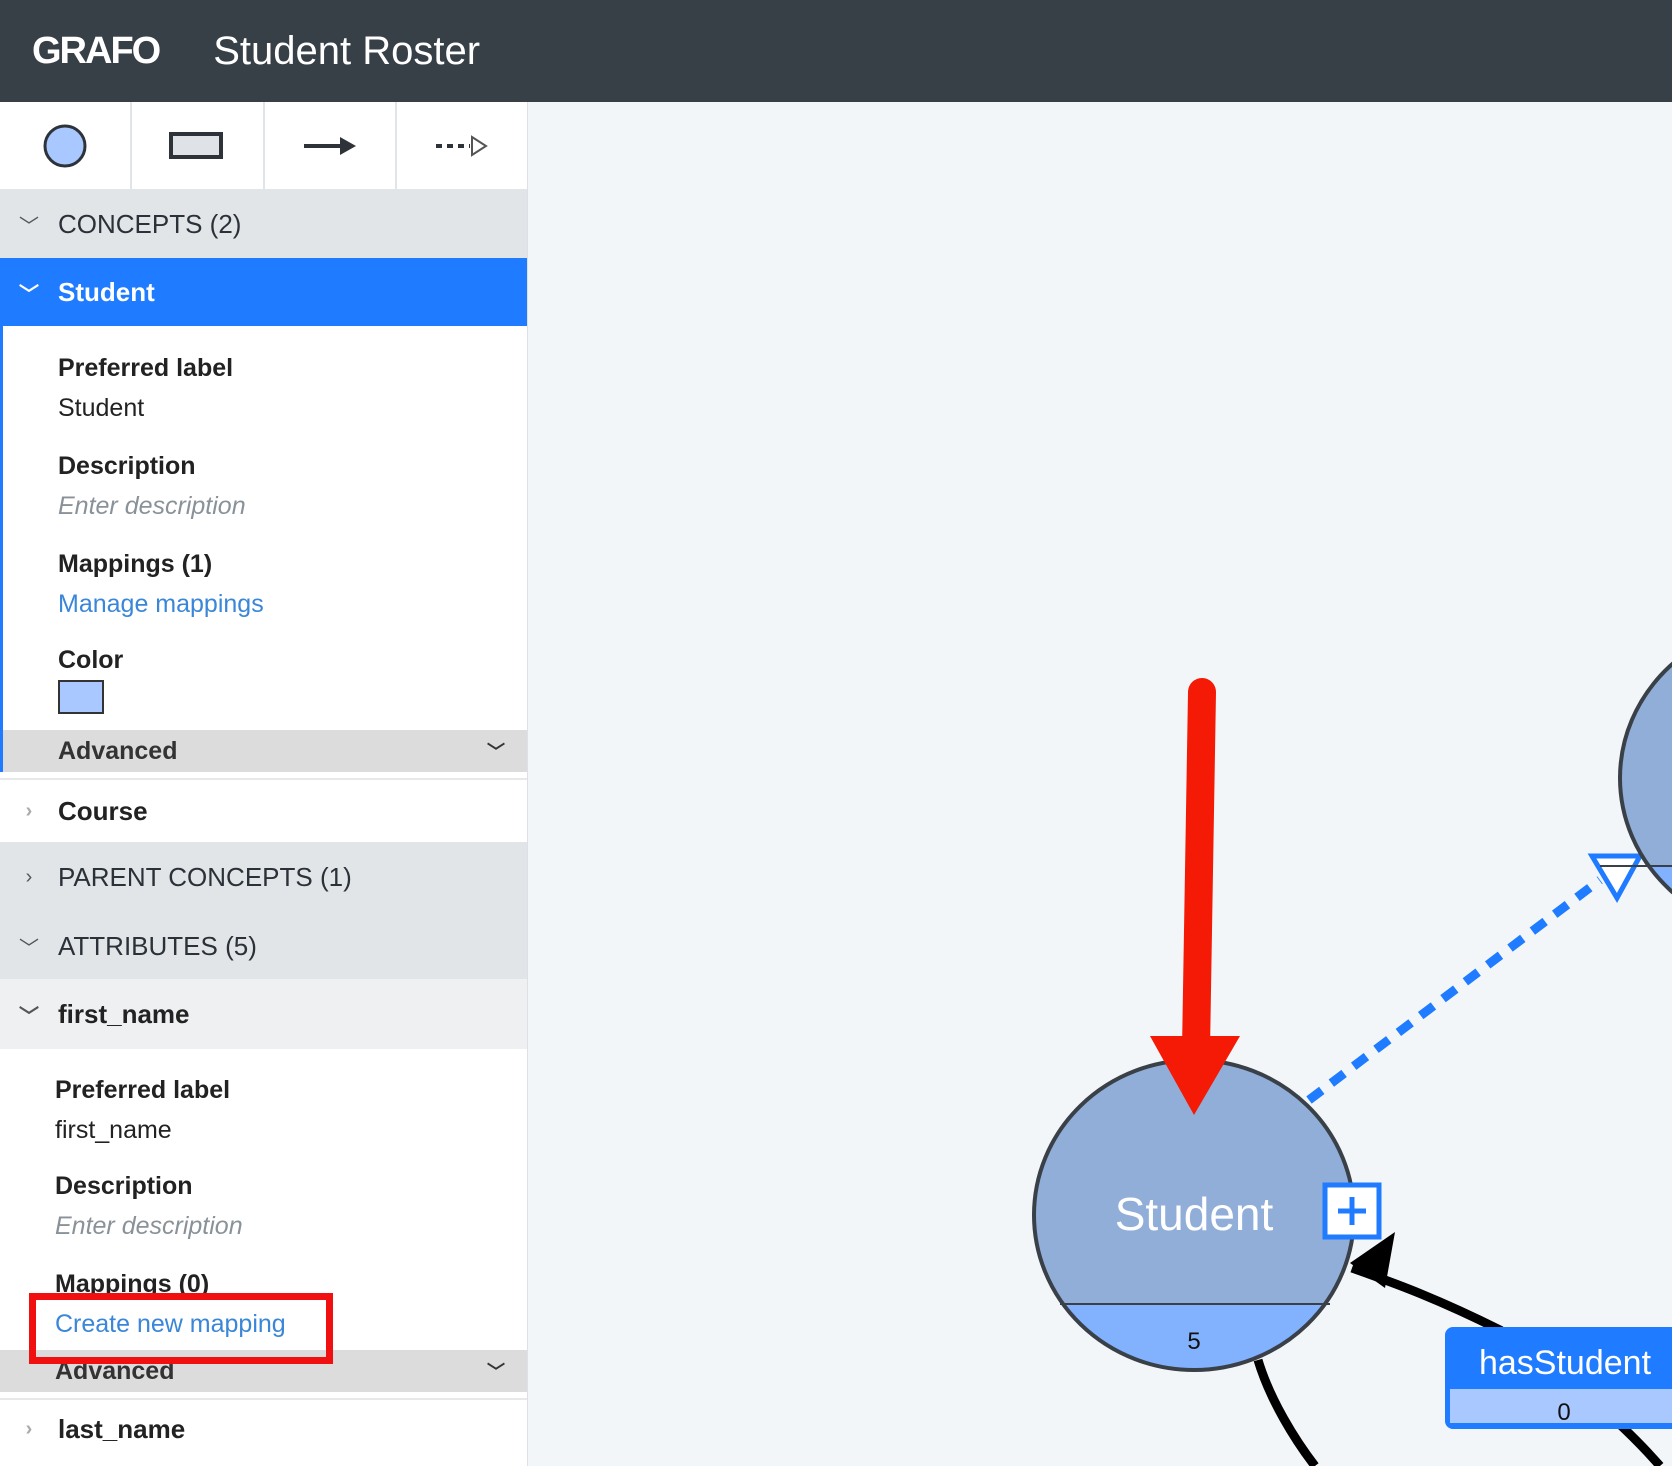 The height and width of the screenshot is (1466, 1672). Describe the element at coordinates (96, 51) in the screenshot. I see `grafo-logo: GRAFO` at that location.